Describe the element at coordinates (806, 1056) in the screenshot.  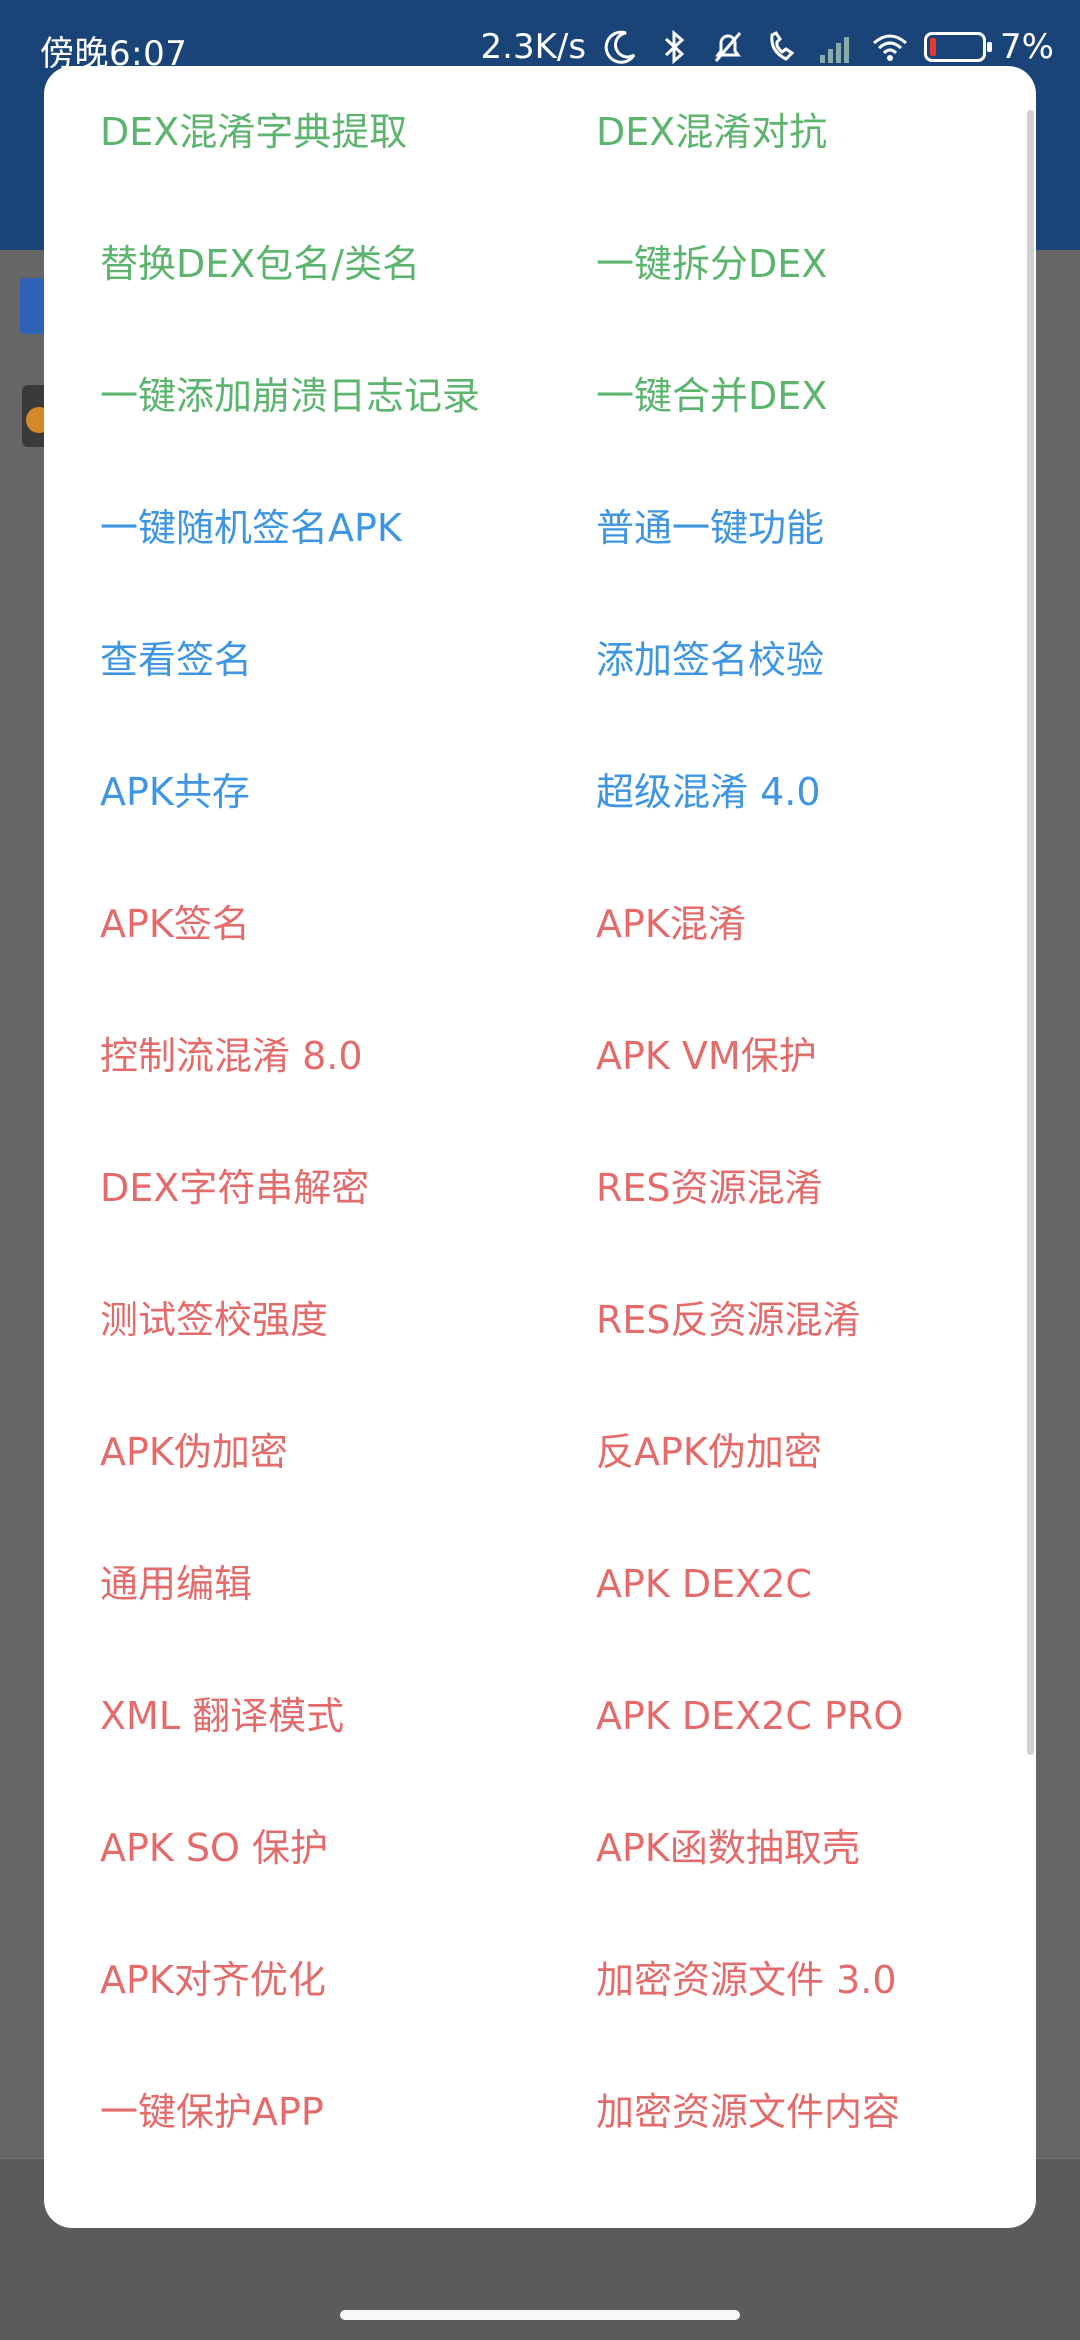
I see `menu-item-apk-vm-protect: APK VM保护` at that location.